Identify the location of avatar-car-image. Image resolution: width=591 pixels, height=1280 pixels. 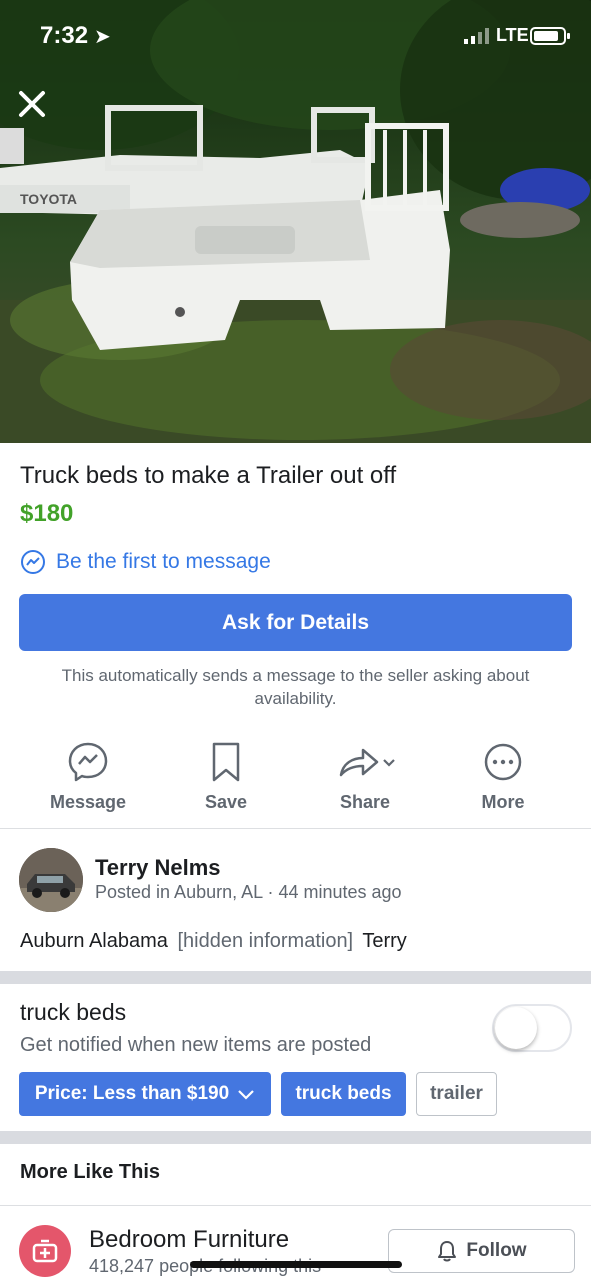
(51, 880).